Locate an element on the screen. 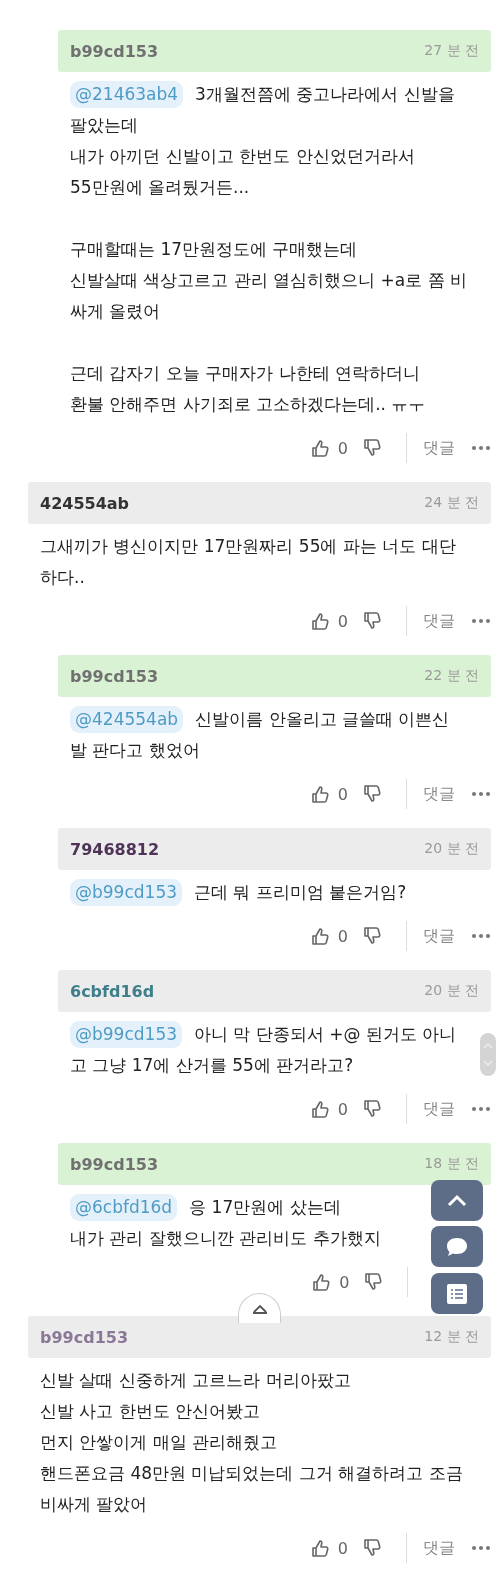 The height and width of the screenshot is (1588, 500). comment-time: 27 분 전 is located at coordinates (451, 51).